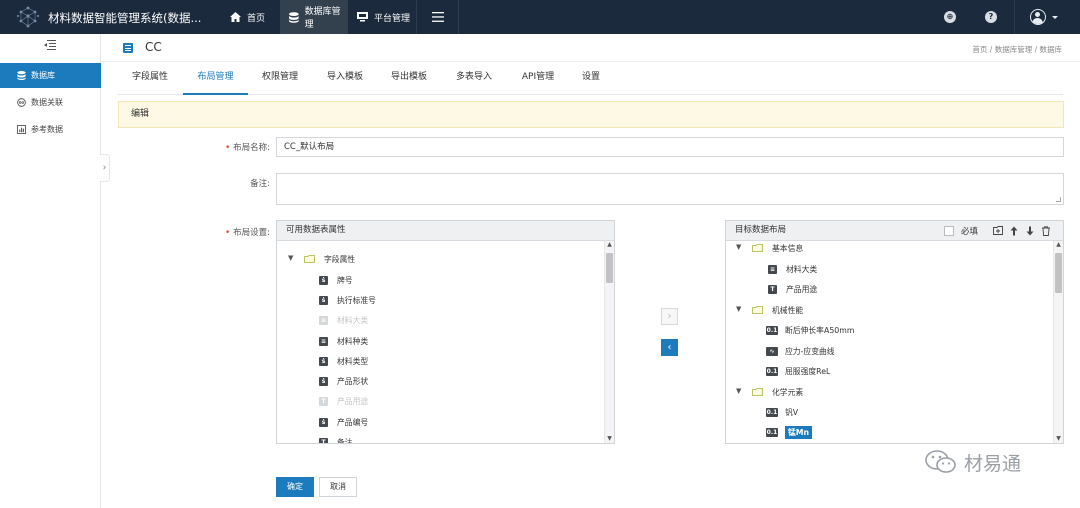  What do you see at coordinates (153, 47) in the screenshot?
I see `page-title: CC` at bounding box center [153, 47].